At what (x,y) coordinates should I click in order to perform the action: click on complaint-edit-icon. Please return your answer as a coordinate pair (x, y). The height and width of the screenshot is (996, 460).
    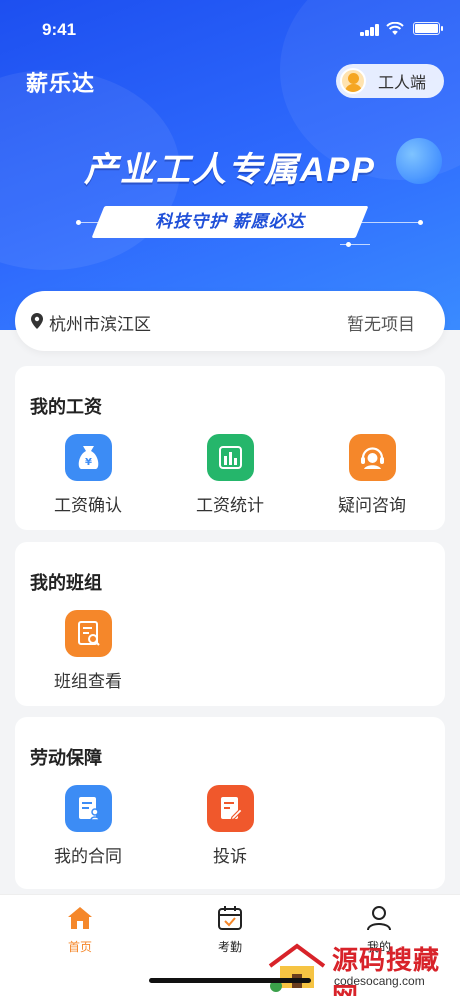
    Looking at the image, I should click on (230, 808).